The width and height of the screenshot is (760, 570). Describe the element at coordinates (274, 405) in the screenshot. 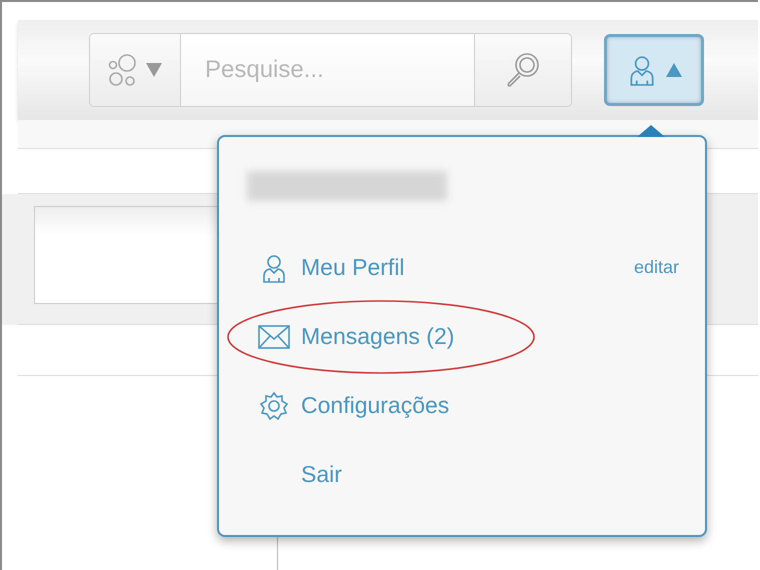

I see `gear-icon` at that location.